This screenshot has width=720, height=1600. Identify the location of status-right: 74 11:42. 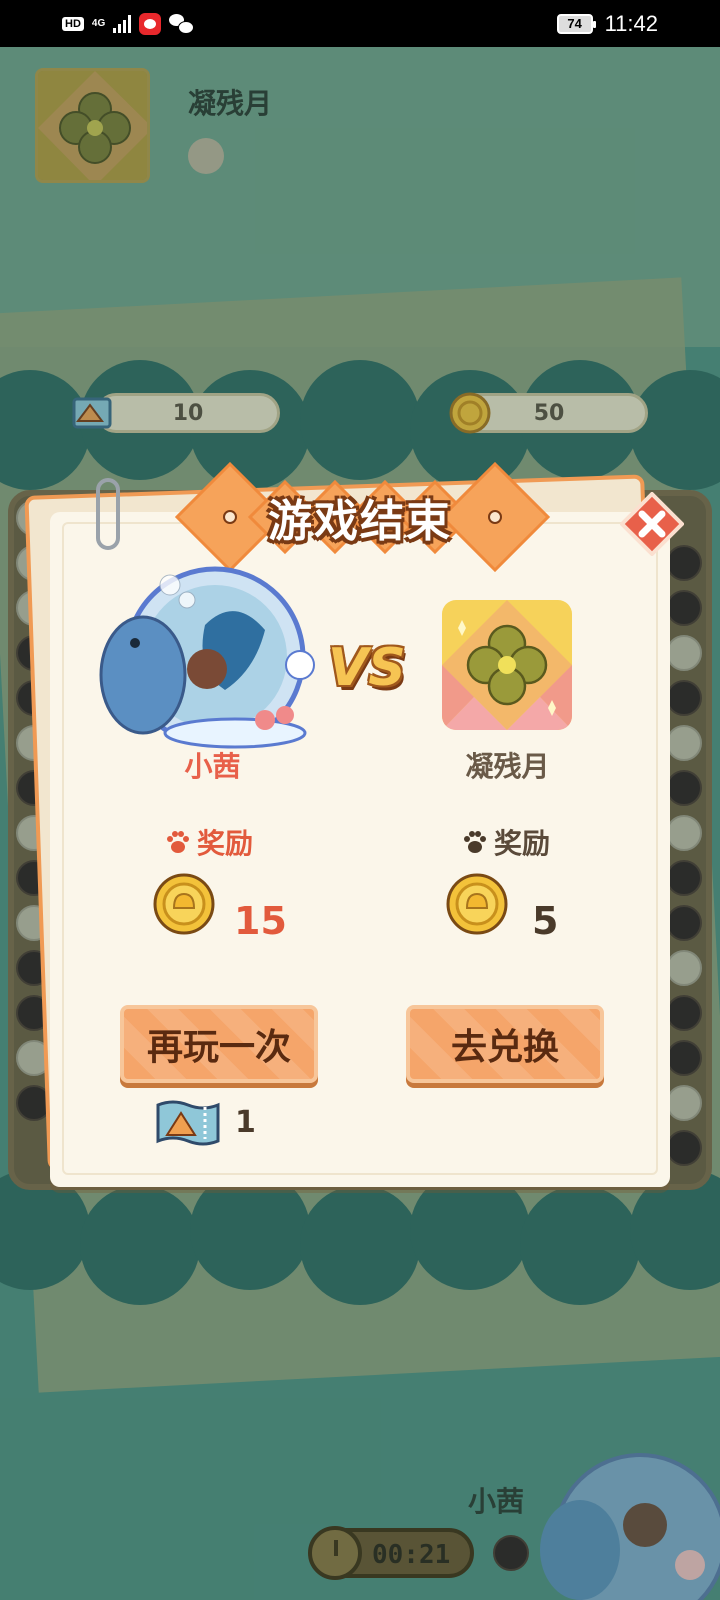
(607, 23).